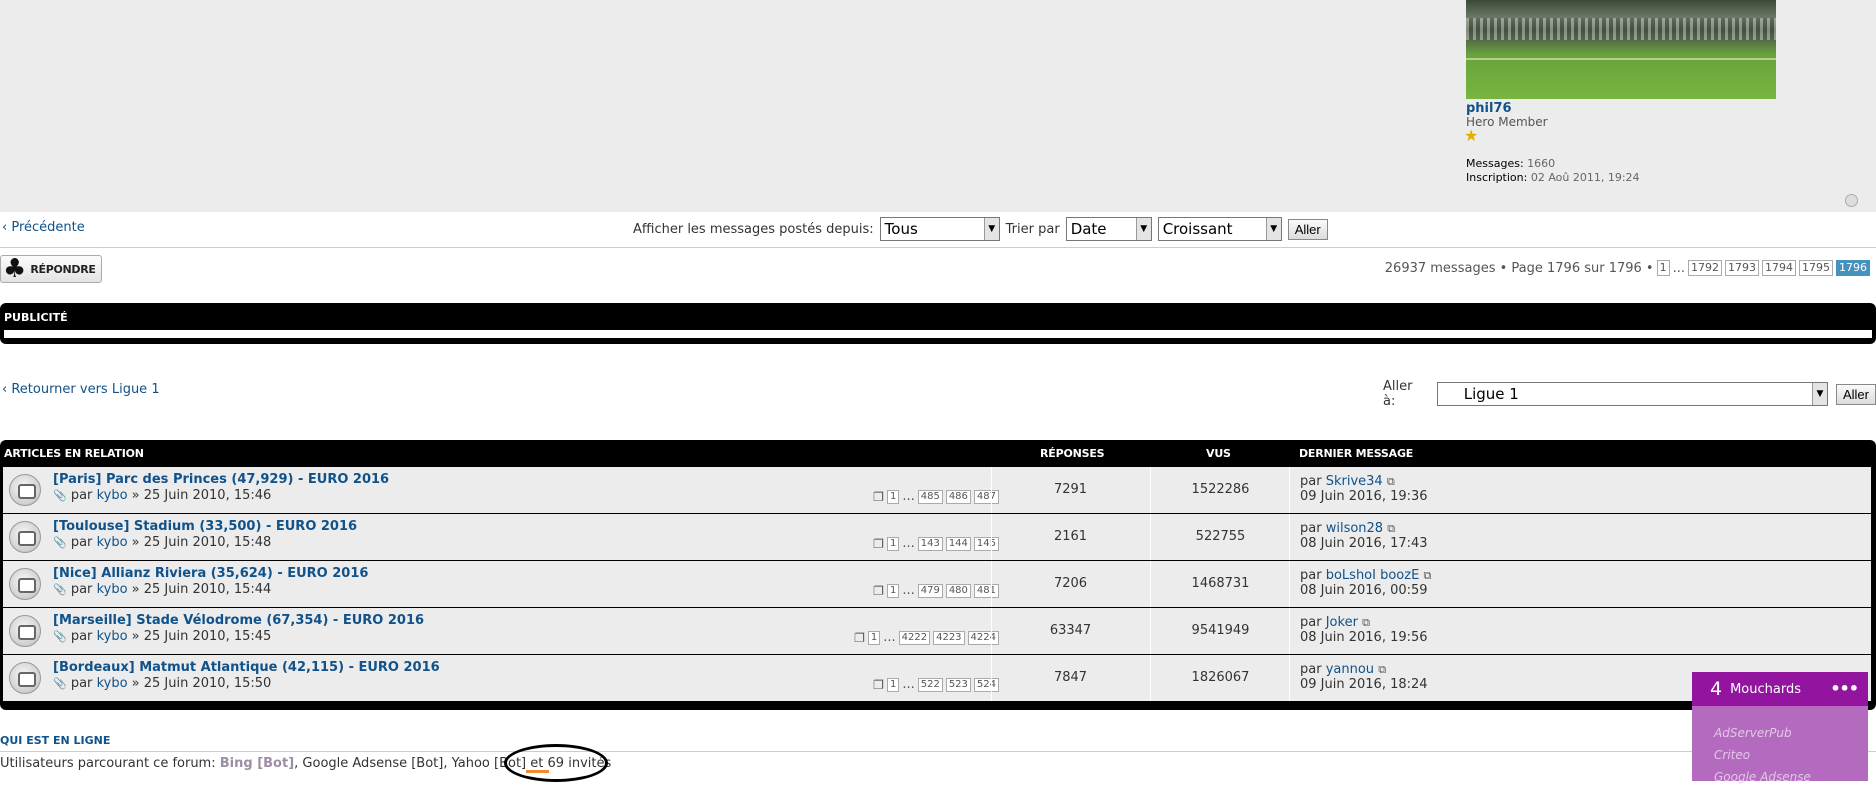  I want to click on last-author-link: yannou, so click(1350, 669).